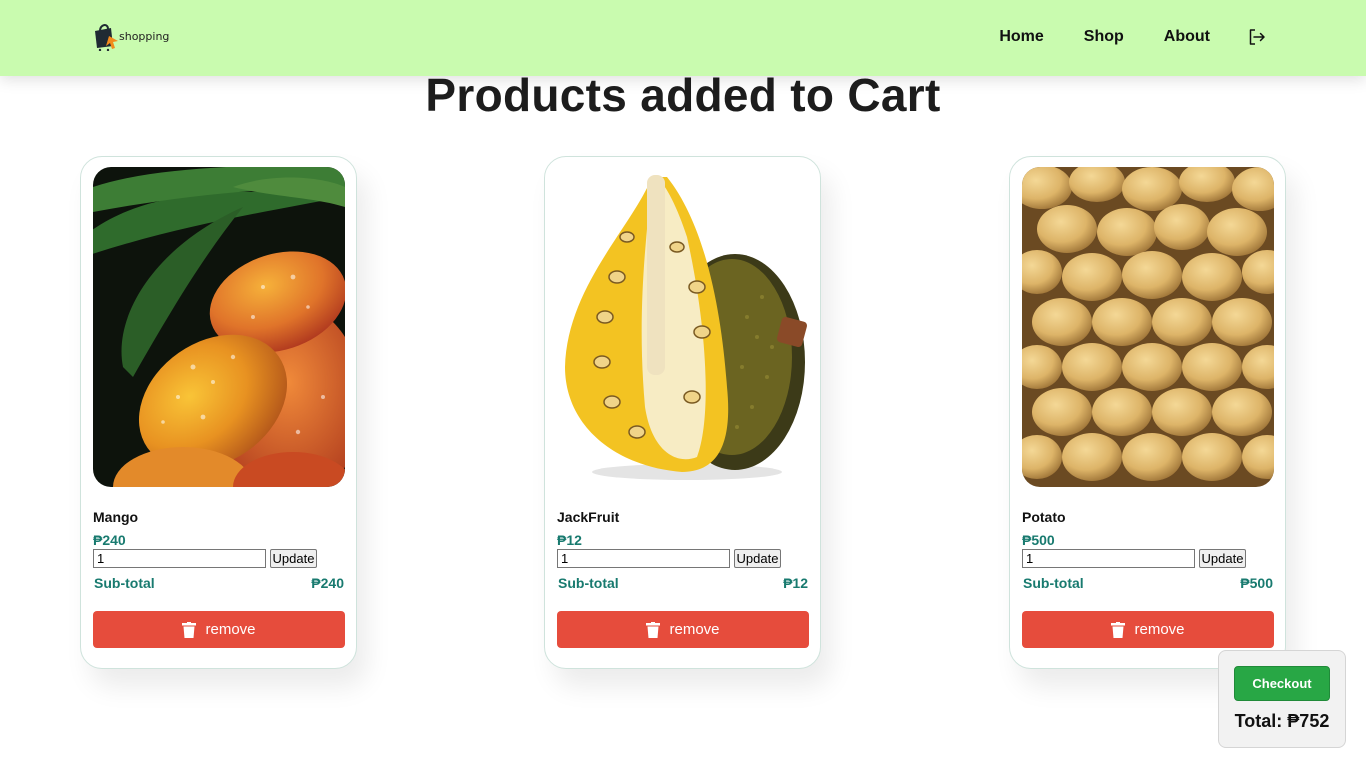 Image resolution: width=1366 pixels, height=768 pixels. I want to click on logo-text: shopping, so click(144, 36).